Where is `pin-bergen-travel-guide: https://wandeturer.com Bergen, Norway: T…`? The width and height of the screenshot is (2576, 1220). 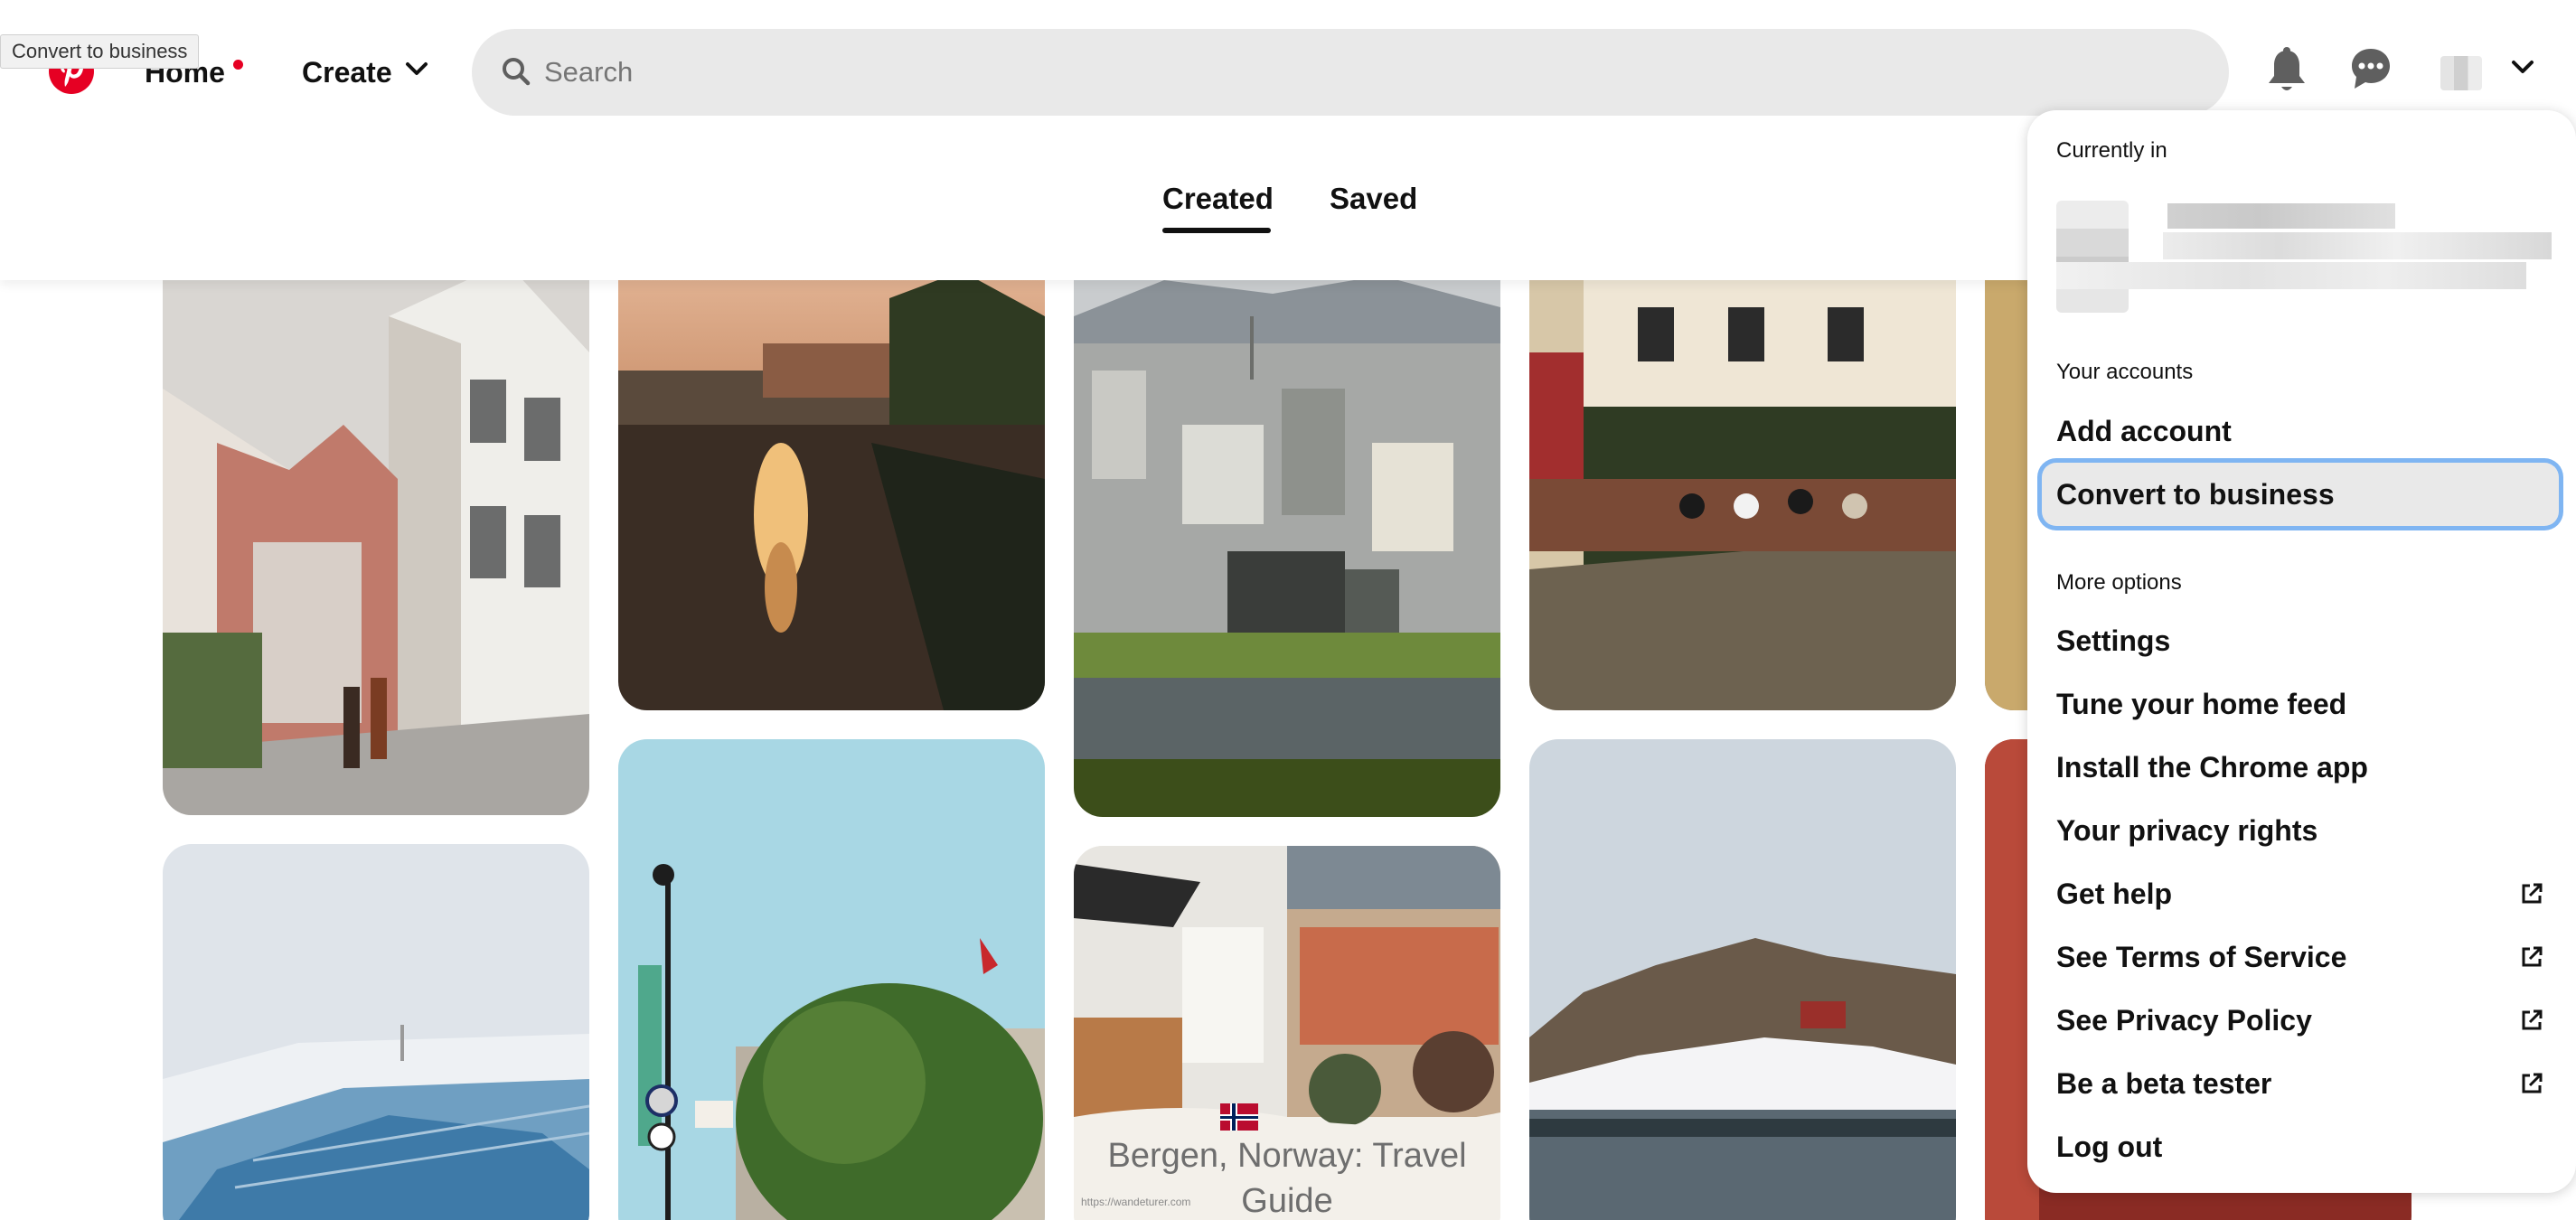
pin-bergen-travel-guide: https://wandeturer.com Bergen, Norway: T… is located at coordinates (1287, 1033).